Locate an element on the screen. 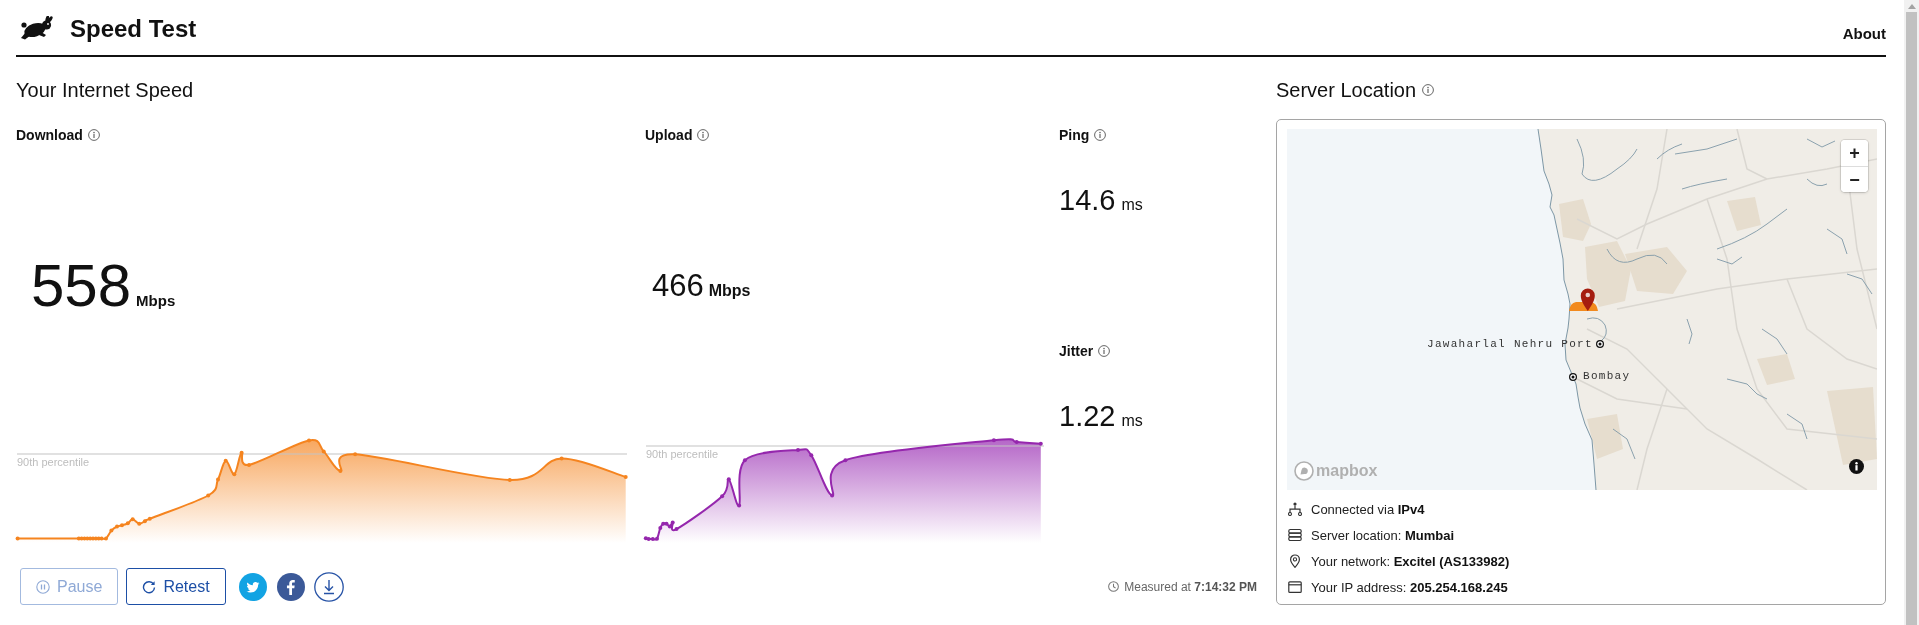 Image resolution: width=1919 pixels, height=625 pixels. measured-time: Measured at 7:14:32 PM is located at coordinates (1190, 586).